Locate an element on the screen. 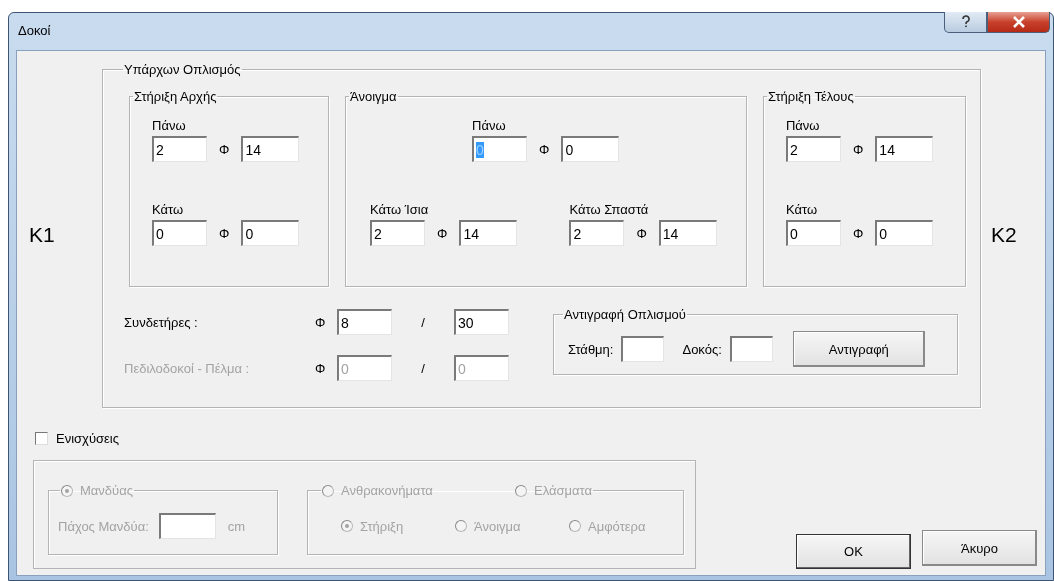 The image size is (1054, 581). help-icon is located at coordinates (965, 22).